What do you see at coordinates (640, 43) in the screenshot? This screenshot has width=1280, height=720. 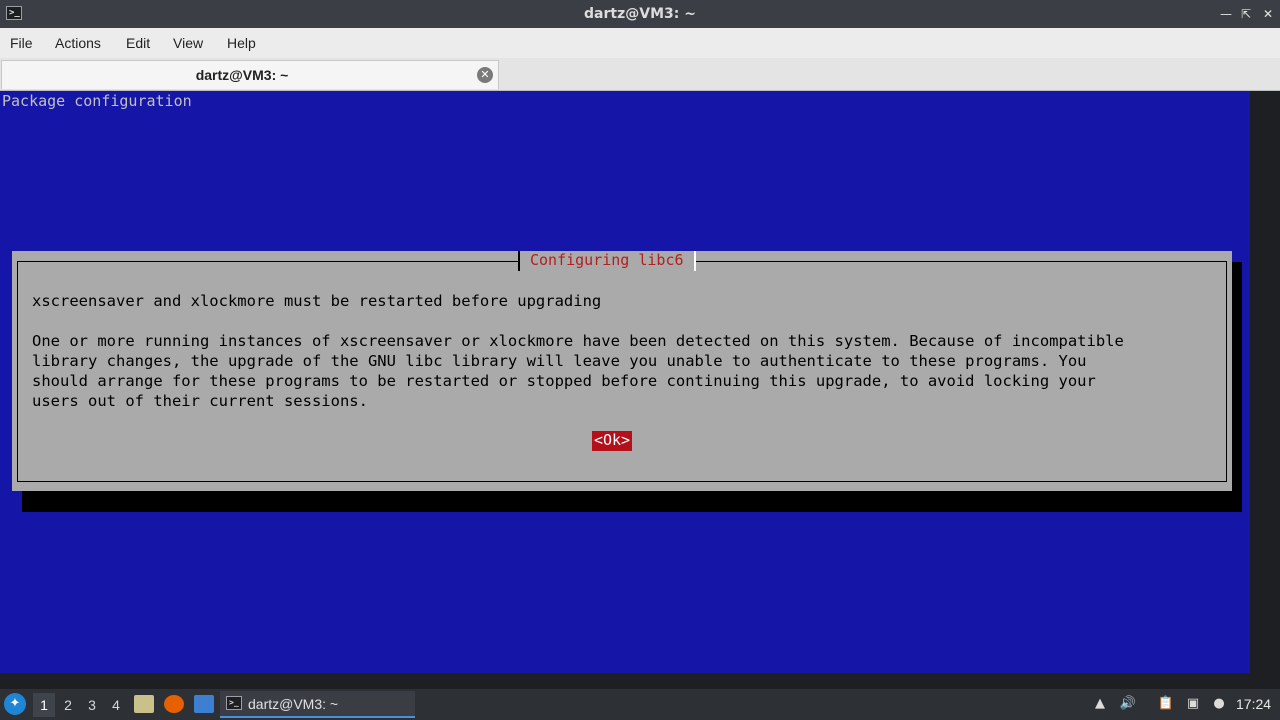 I see `menu-bar: File Actions Edit View Help` at bounding box center [640, 43].